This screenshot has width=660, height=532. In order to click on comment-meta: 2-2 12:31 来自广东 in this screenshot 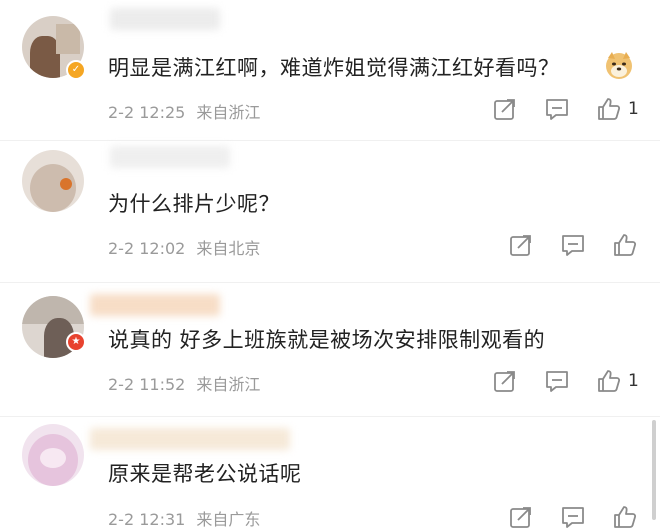, I will do `click(184, 518)`.